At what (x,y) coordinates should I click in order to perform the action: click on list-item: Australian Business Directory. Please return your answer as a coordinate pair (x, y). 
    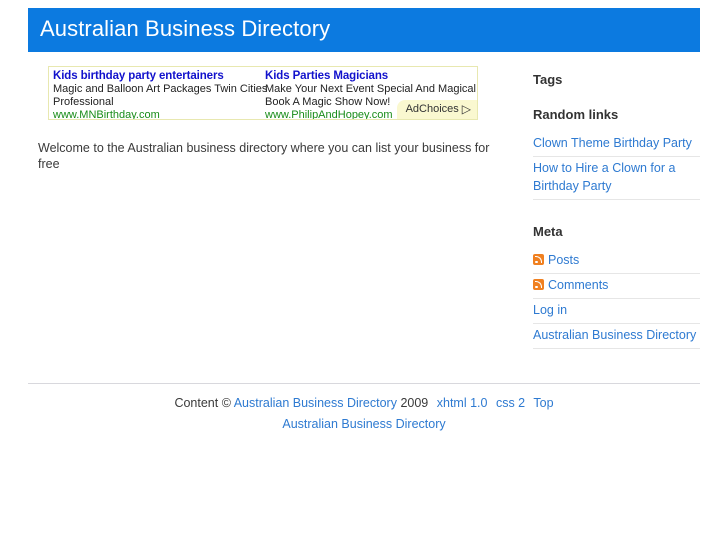
    Looking at the image, I should click on (616, 336).